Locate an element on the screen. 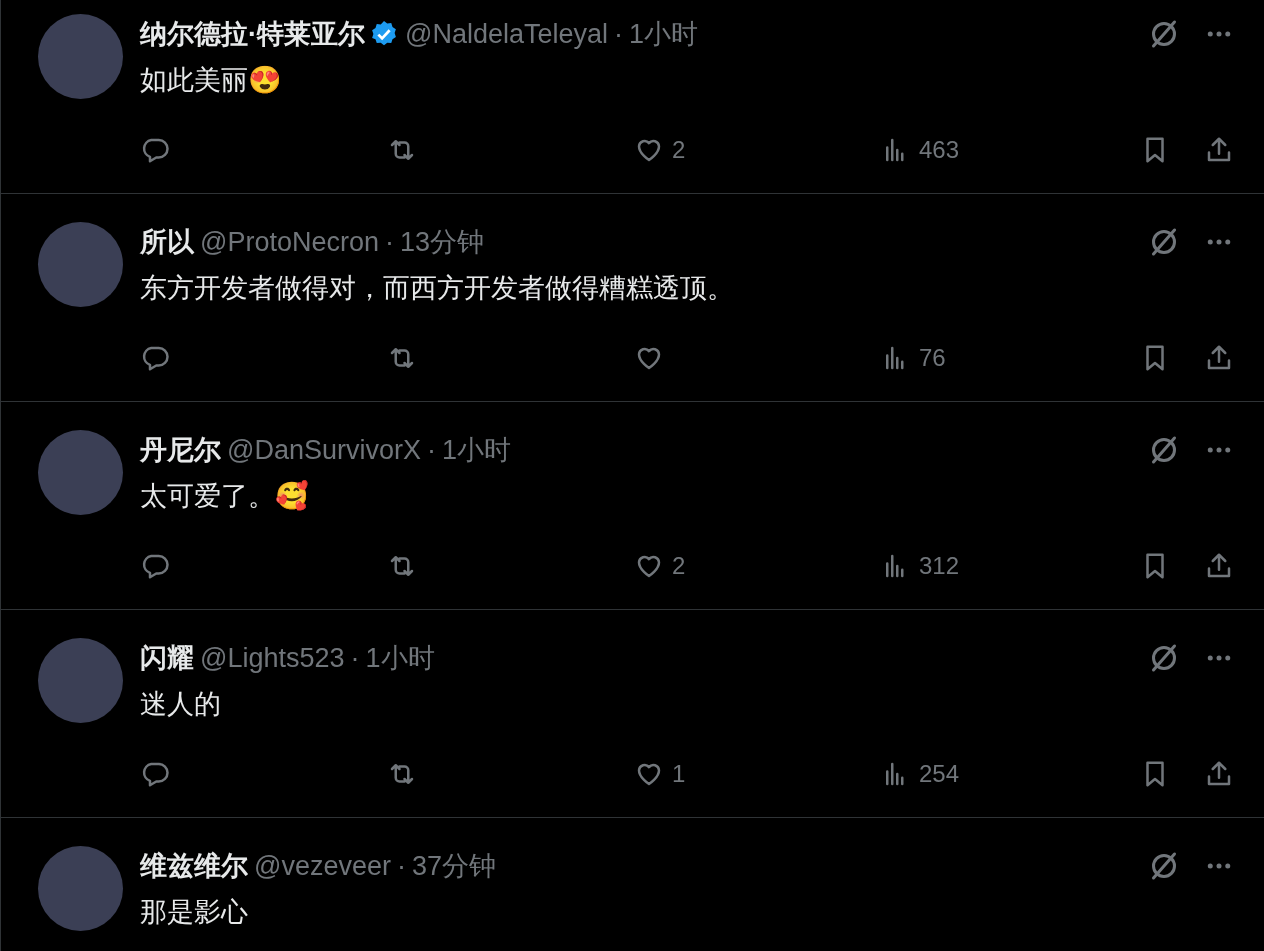 The width and height of the screenshot is (1264, 951). post-time: 13分钟 is located at coordinates (442, 242).